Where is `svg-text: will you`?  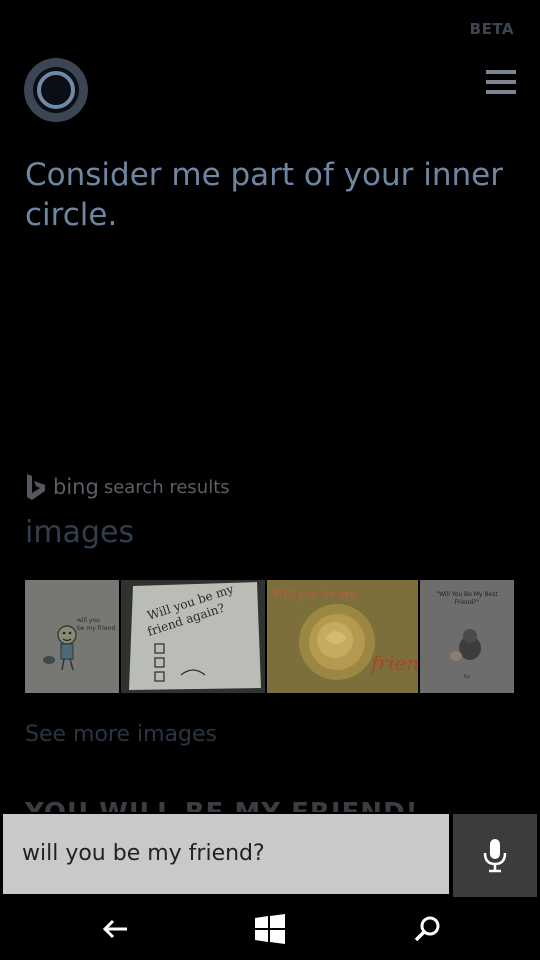 svg-text: will you is located at coordinates (88, 620).